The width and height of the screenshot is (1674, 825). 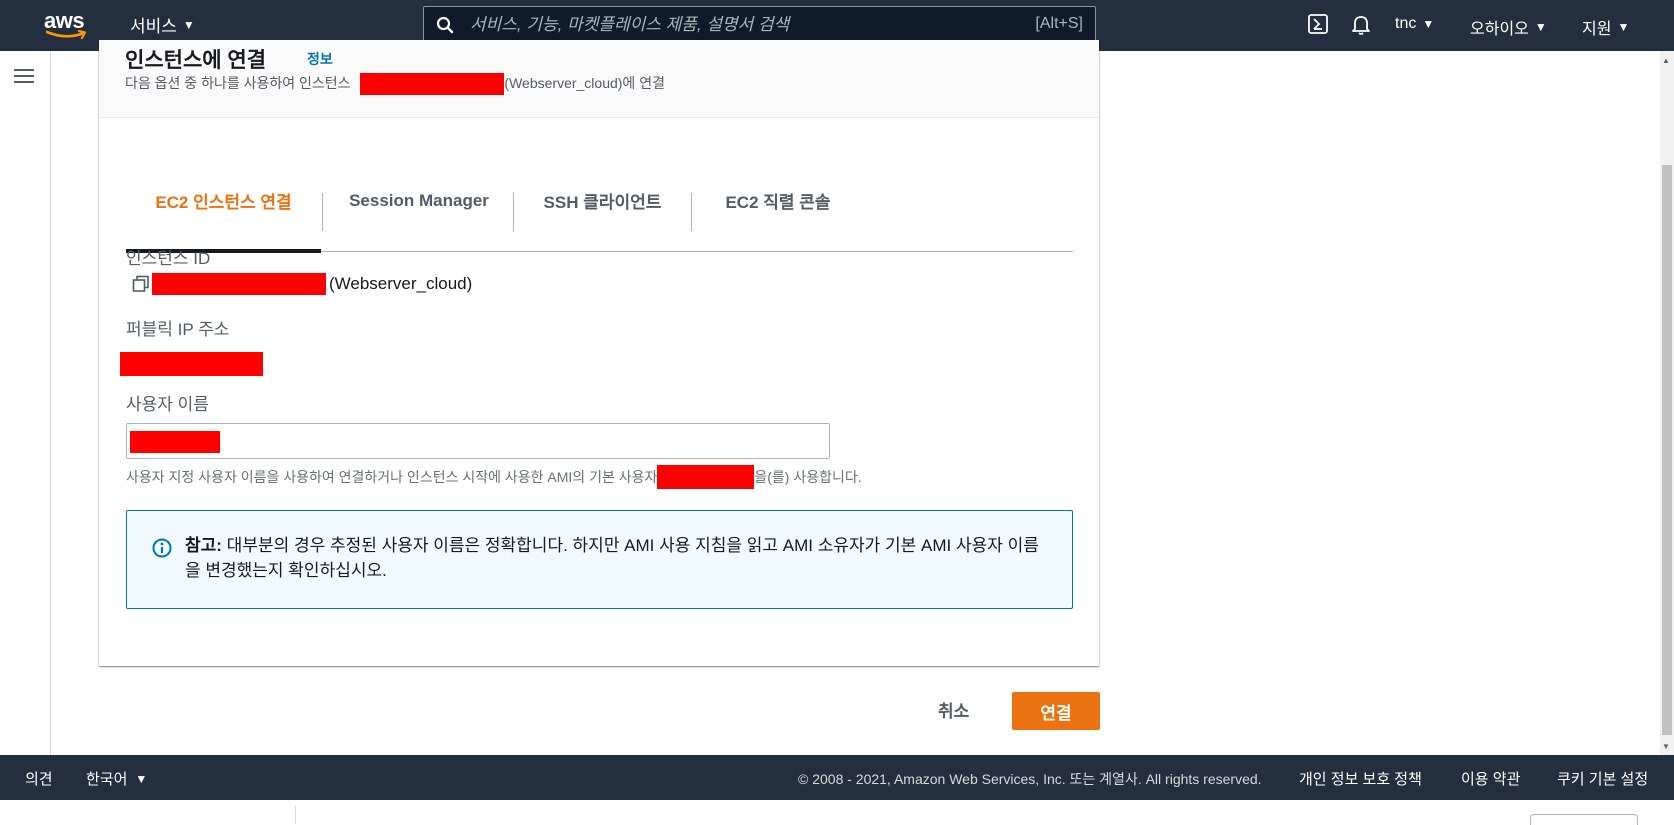 What do you see at coordinates (445, 25) in the screenshot?
I see `search-icon` at bounding box center [445, 25].